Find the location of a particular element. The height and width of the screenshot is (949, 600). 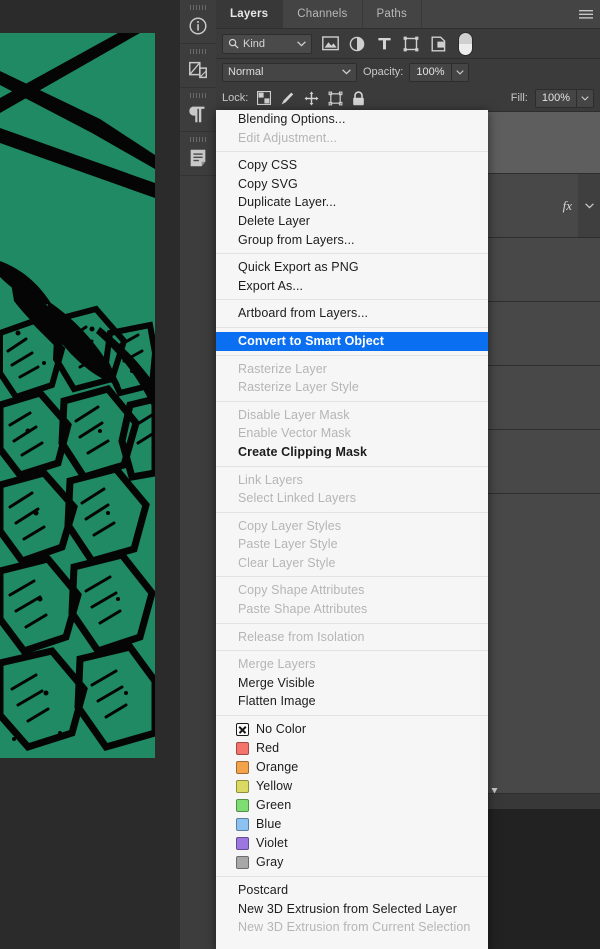

menu-item-convert-to-smart-object: Convert to Smart Object is located at coordinates (352, 341).